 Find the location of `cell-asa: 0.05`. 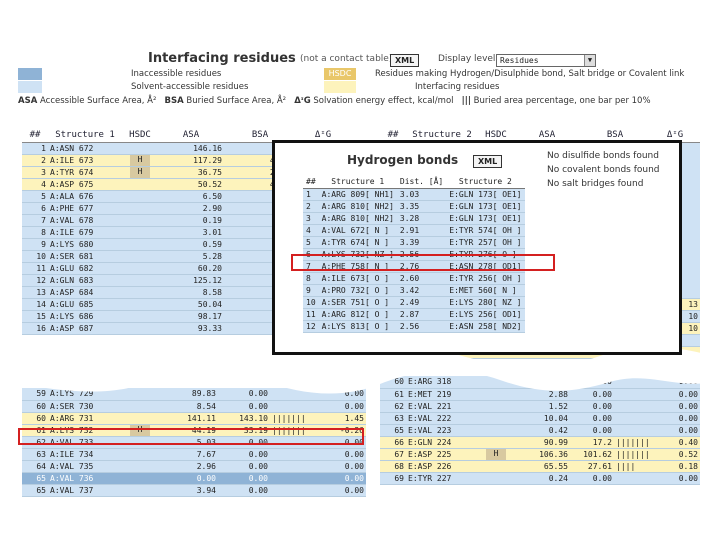

cell-asa: 0.05 is located at coordinates (542, 382).